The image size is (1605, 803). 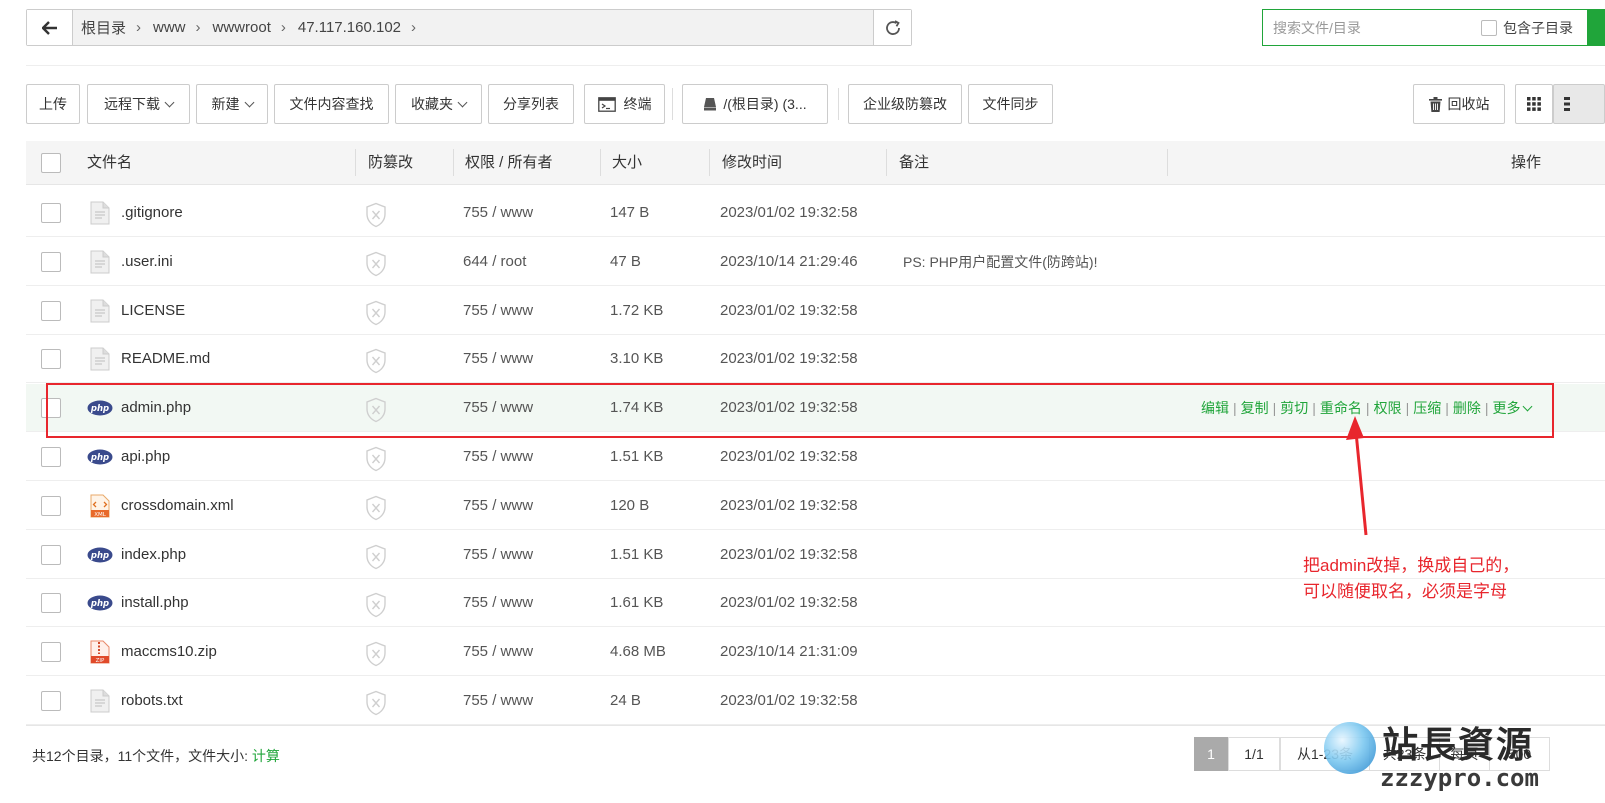 I want to click on favorites-button: 收藏夹, so click(x=438, y=104).